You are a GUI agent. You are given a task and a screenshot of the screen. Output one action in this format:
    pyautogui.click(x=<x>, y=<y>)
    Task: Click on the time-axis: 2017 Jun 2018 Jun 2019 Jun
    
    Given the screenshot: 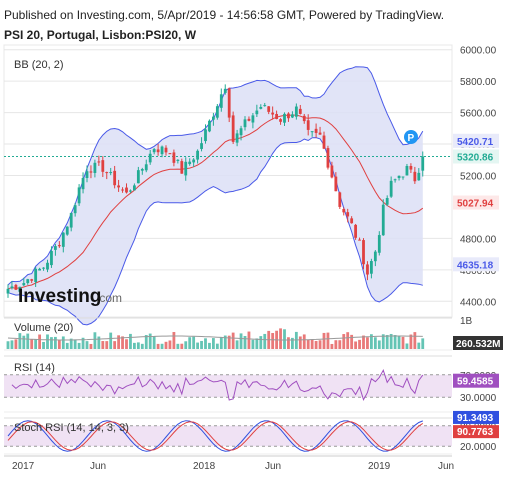 What is the action you would take?
    pyautogui.click(x=229, y=463)
    